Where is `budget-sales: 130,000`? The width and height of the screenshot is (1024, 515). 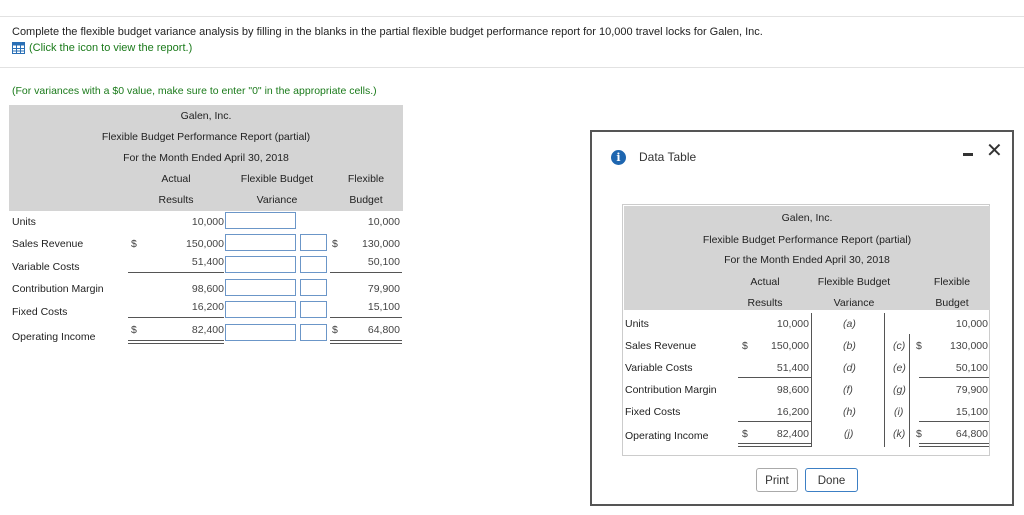
budget-sales: 130,000 is located at coordinates (381, 244).